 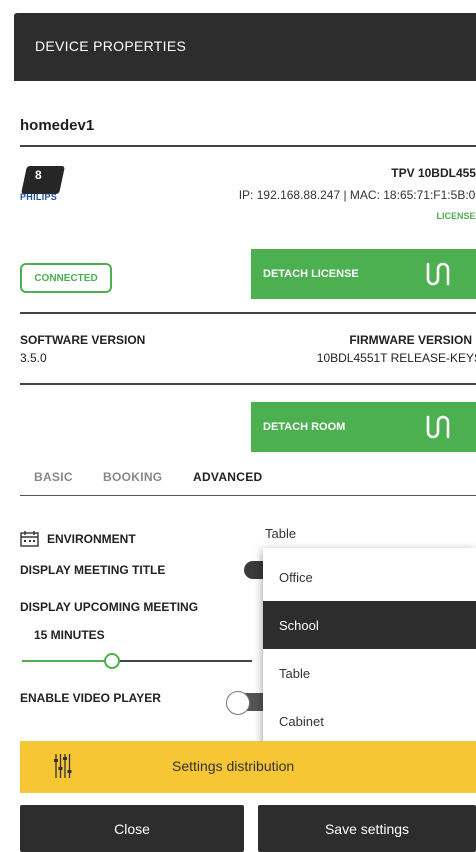 I want to click on environment-row: ENVIRONMENT, so click(x=78, y=539).